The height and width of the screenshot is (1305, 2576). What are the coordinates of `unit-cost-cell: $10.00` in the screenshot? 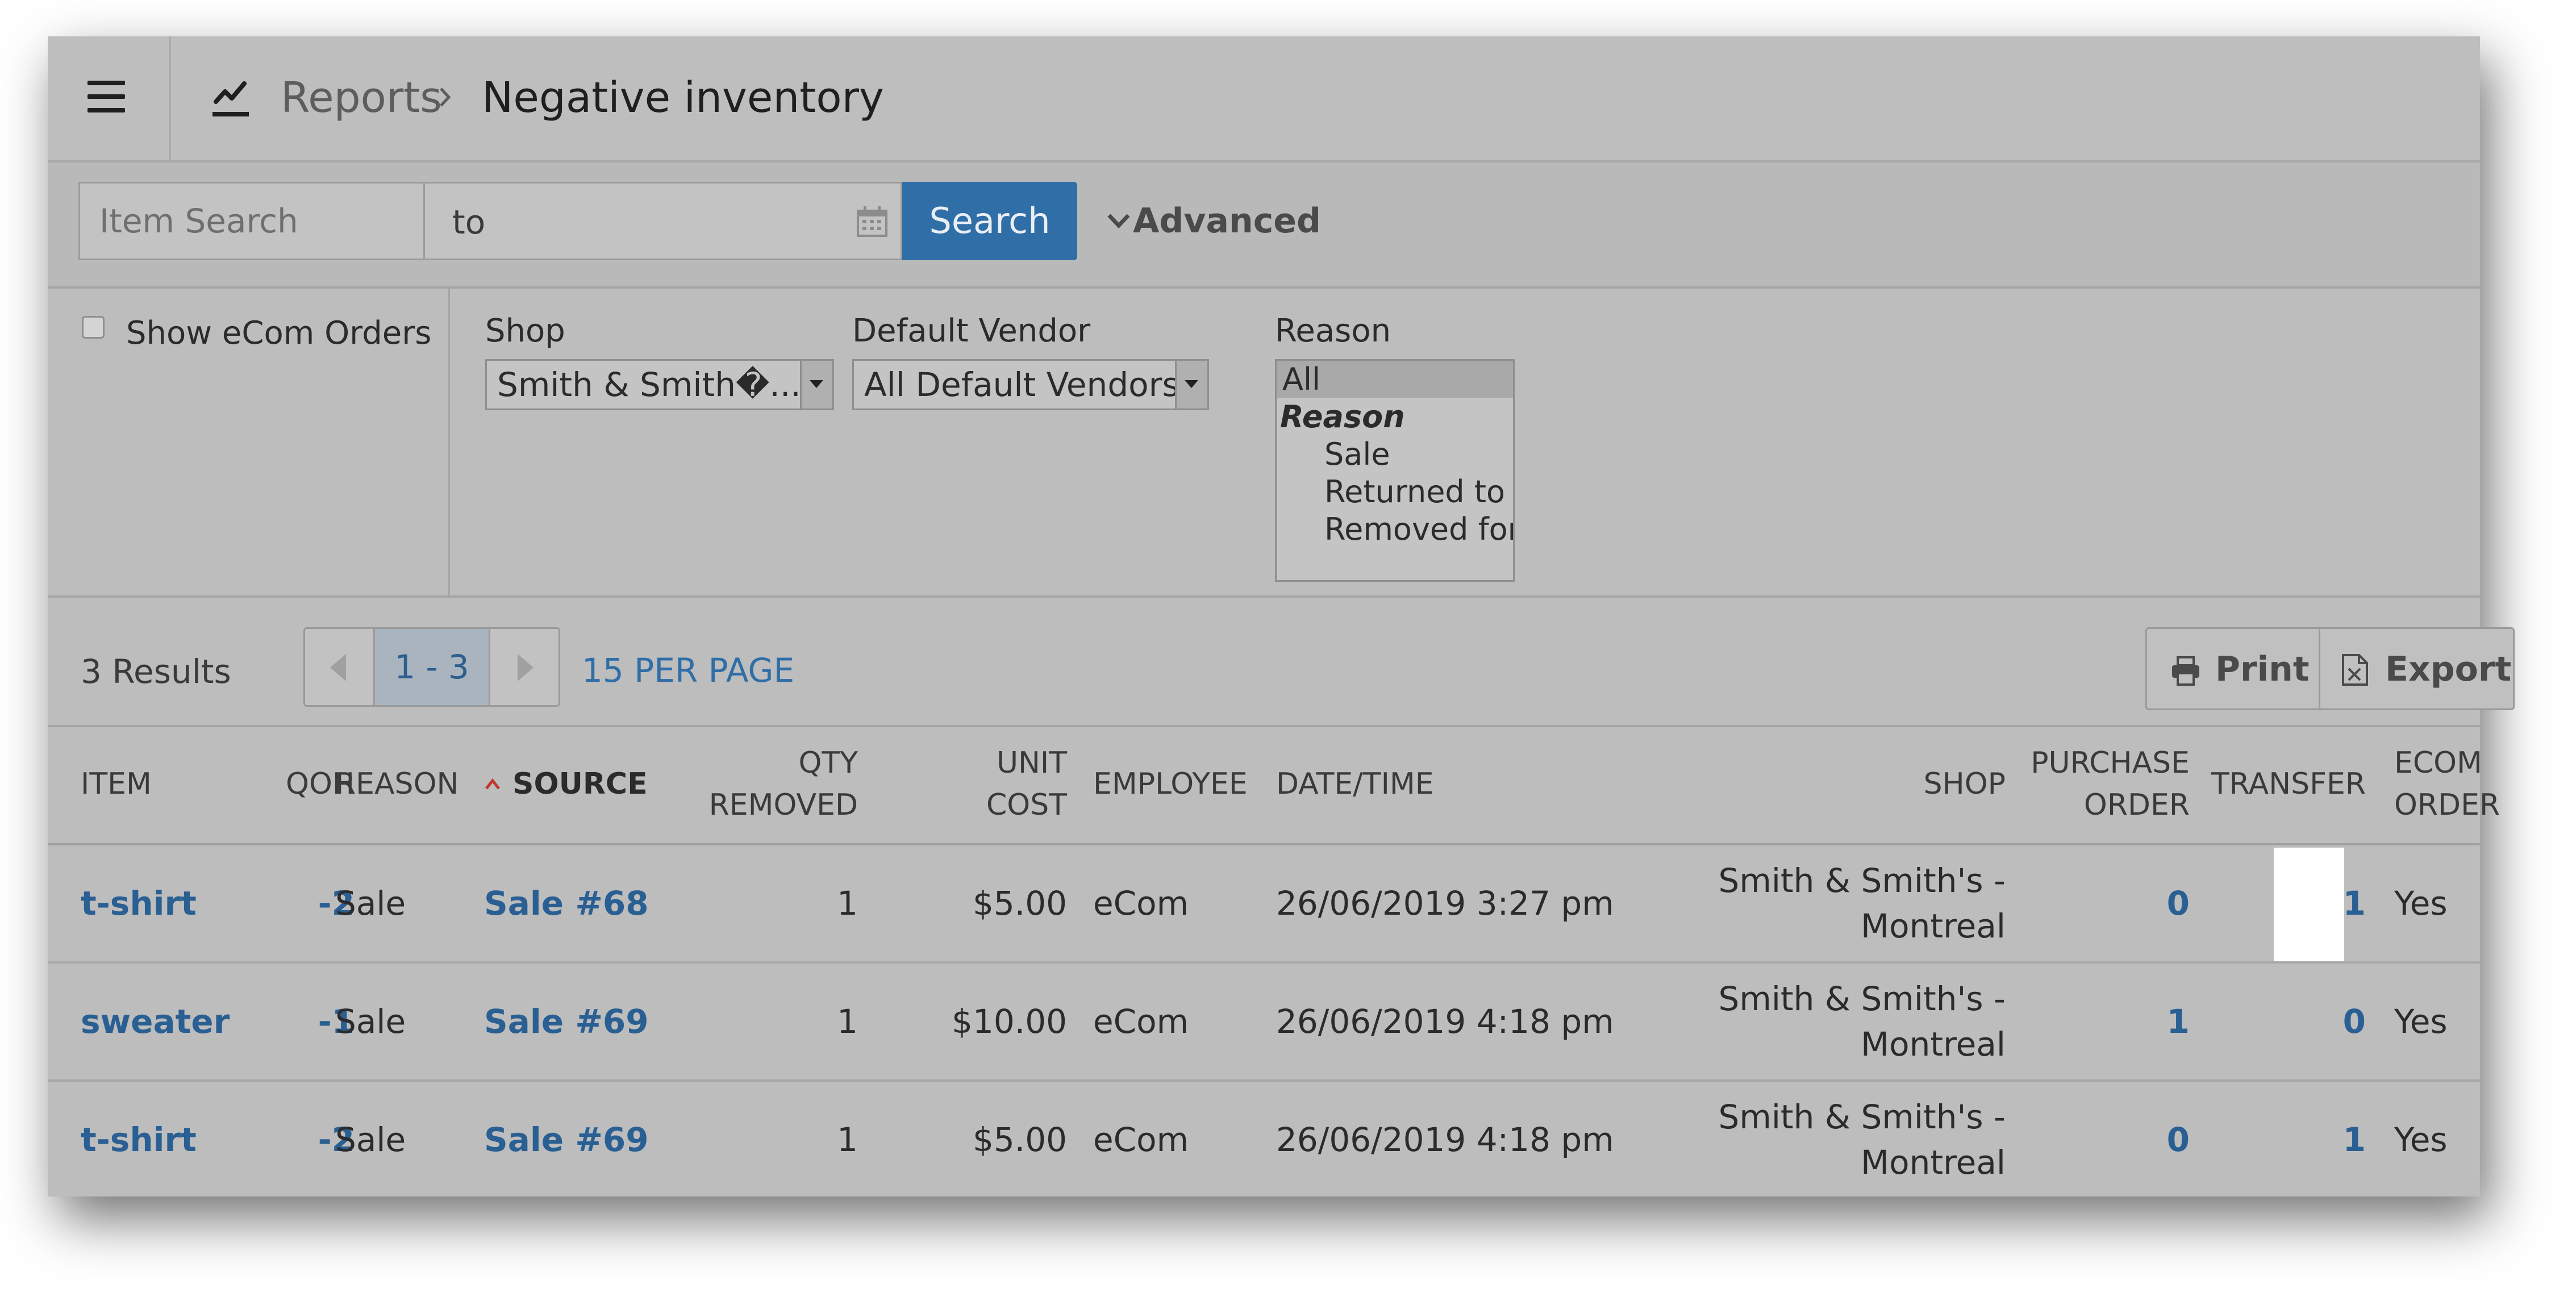 It's located at (1009, 1021).